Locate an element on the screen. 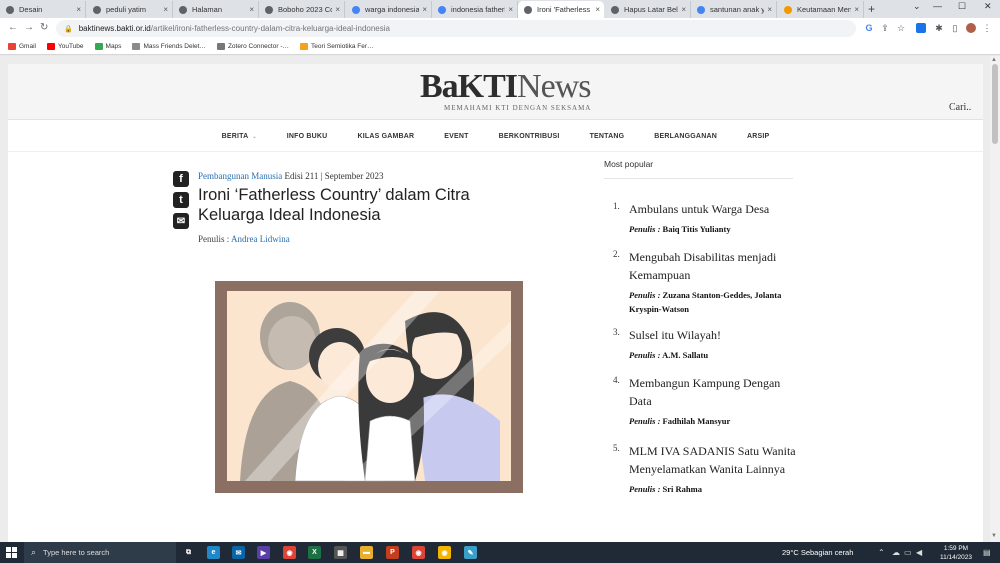  popular-item-author: Penulis : Fadhilah Mansyur is located at coordinates (713, 421).